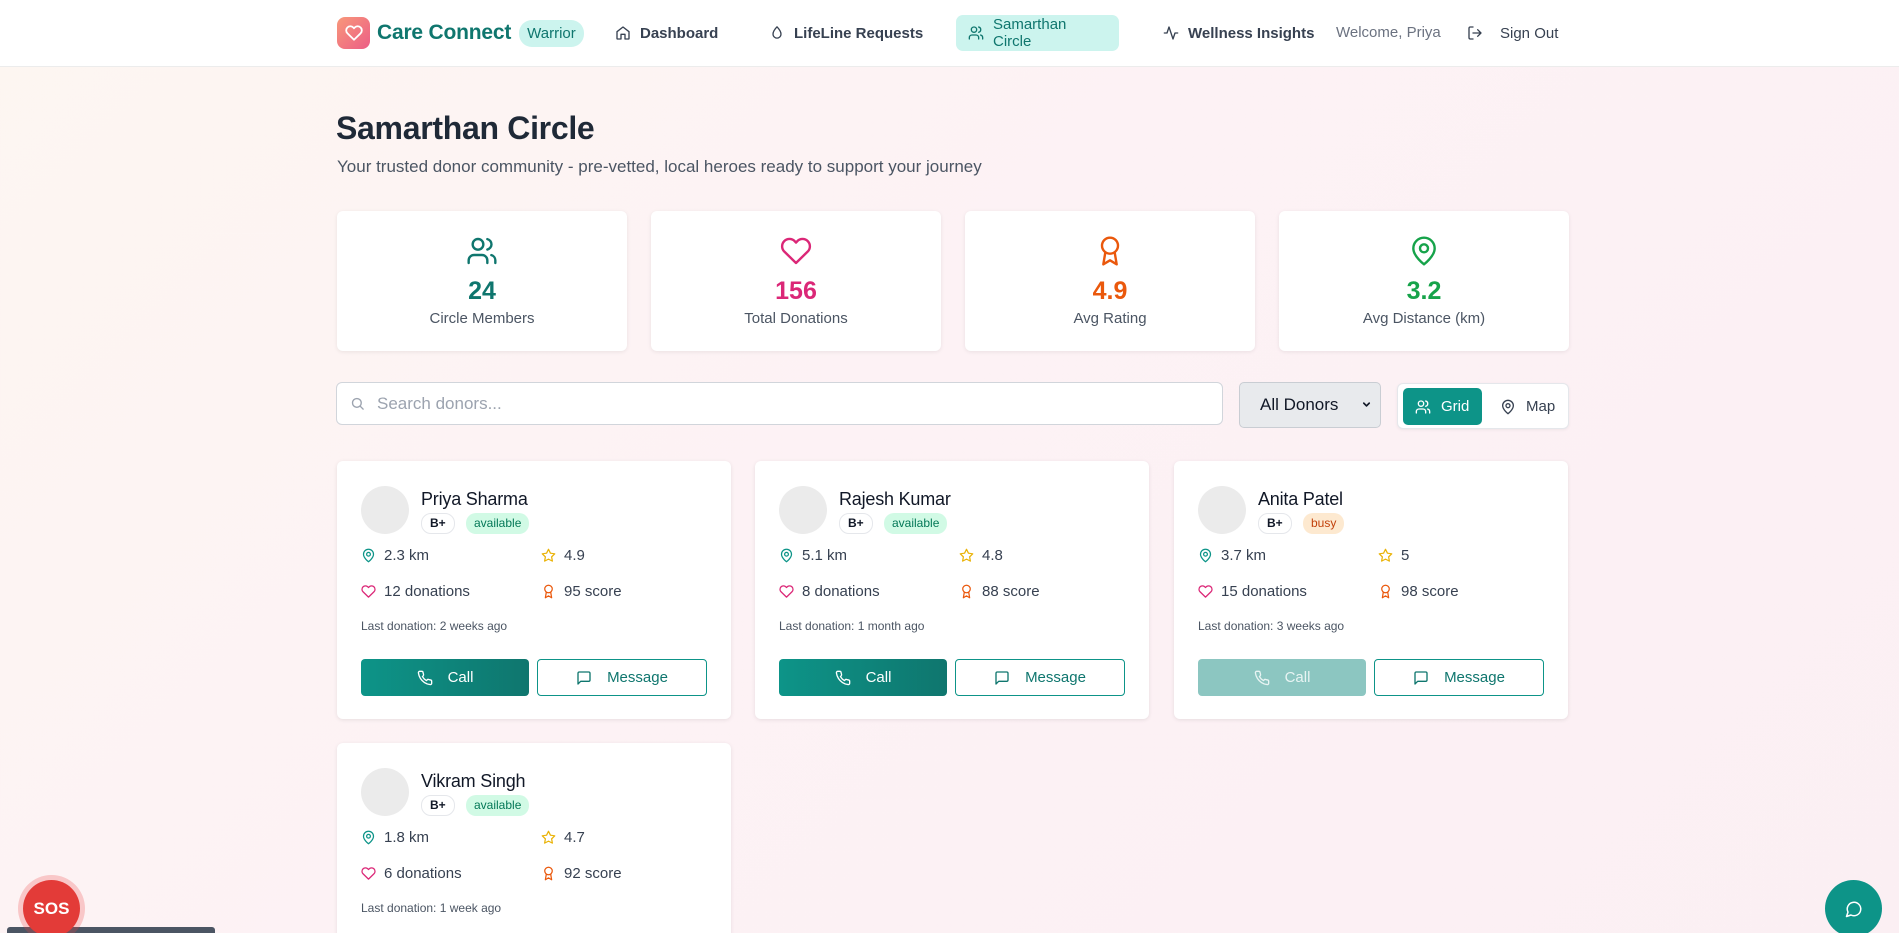 The image size is (1899, 933). Describe the element at coordinates (1232, 555) in the screenshot. I see `distance-metric: 3.7 km` at that location.